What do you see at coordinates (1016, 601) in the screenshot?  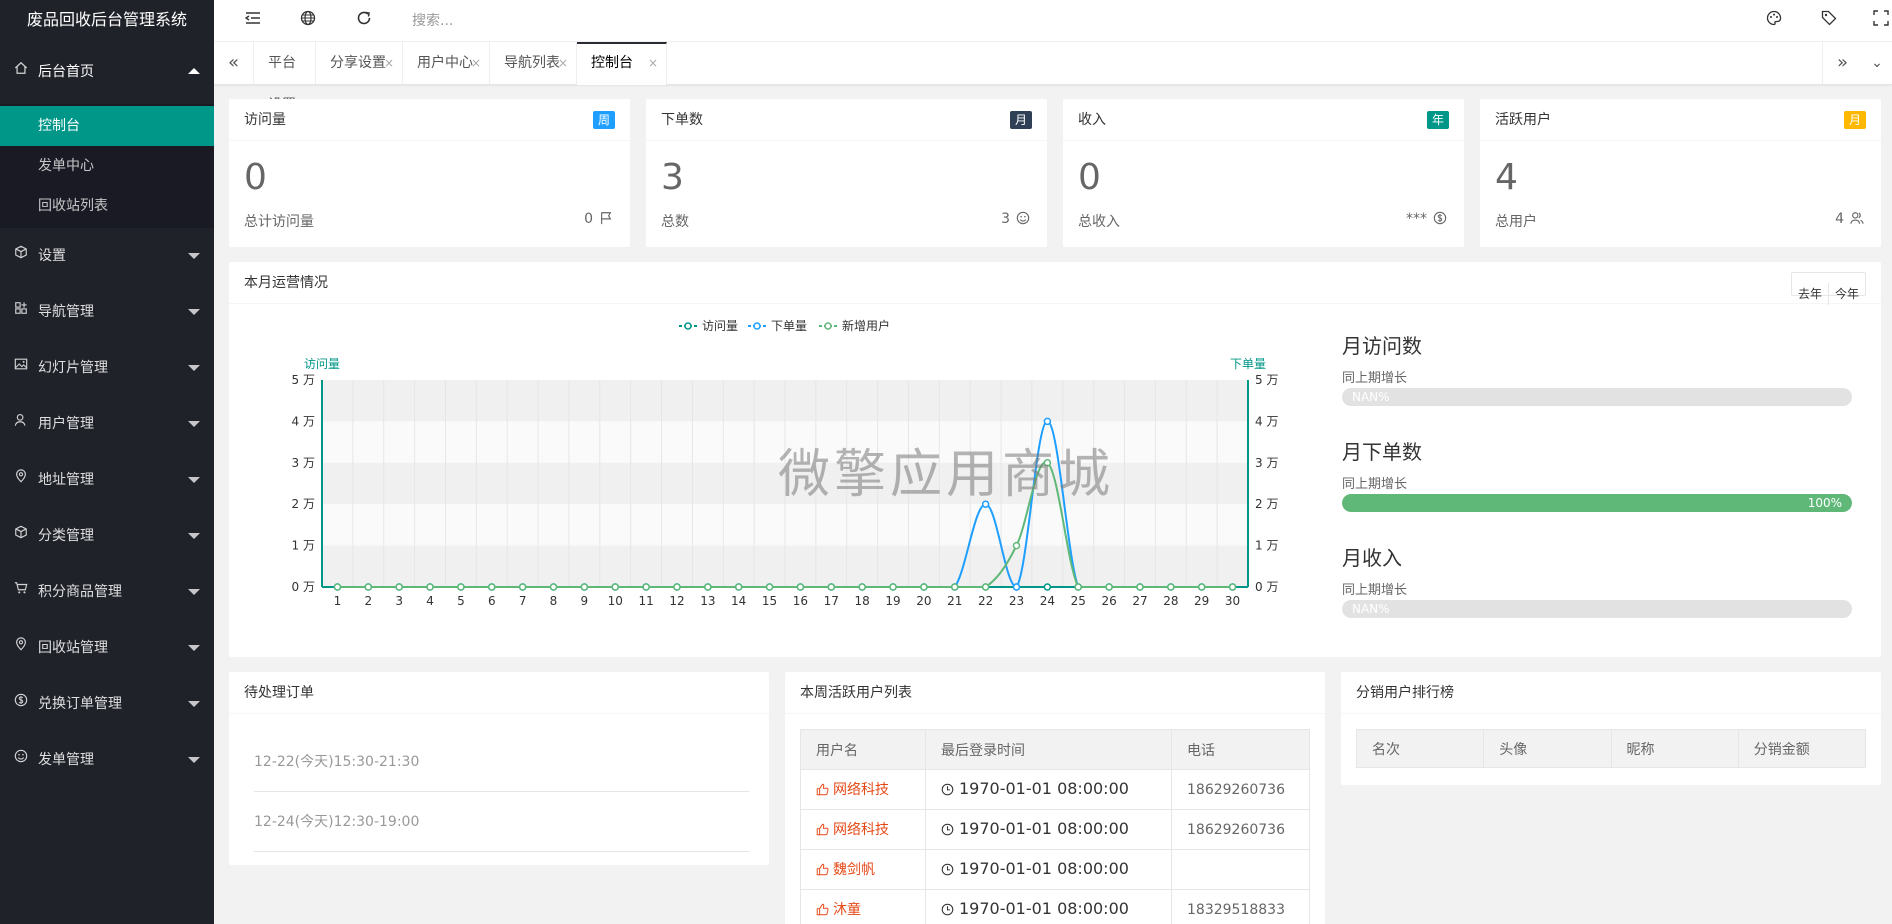 I see `x-tick-label: 23` at bounding box center [1016, 601].